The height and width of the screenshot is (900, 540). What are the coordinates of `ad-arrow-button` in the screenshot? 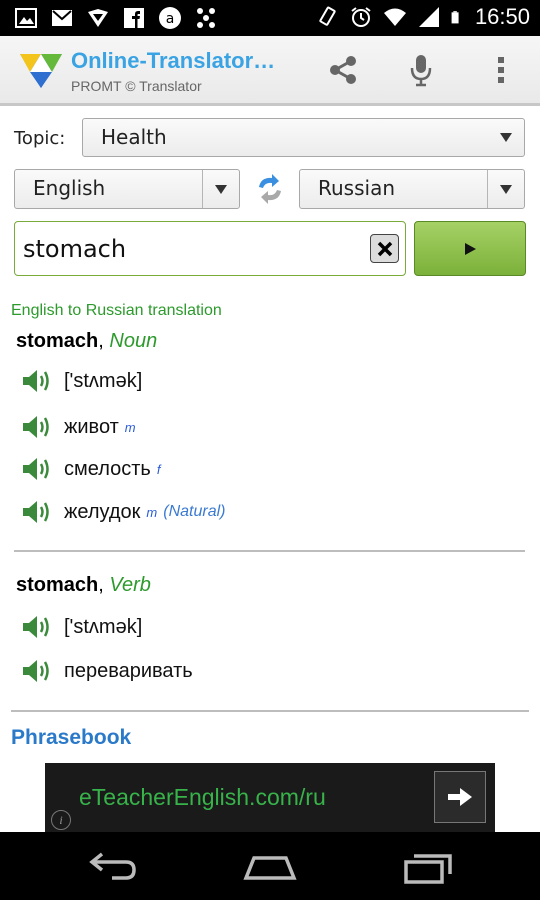 It's located at (460, 797).